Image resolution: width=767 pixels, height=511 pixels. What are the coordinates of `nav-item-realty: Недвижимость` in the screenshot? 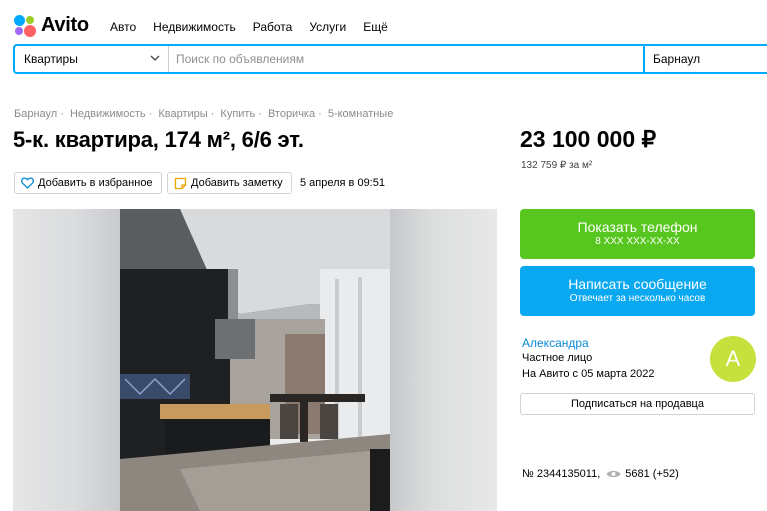 It's located at (194, 27).